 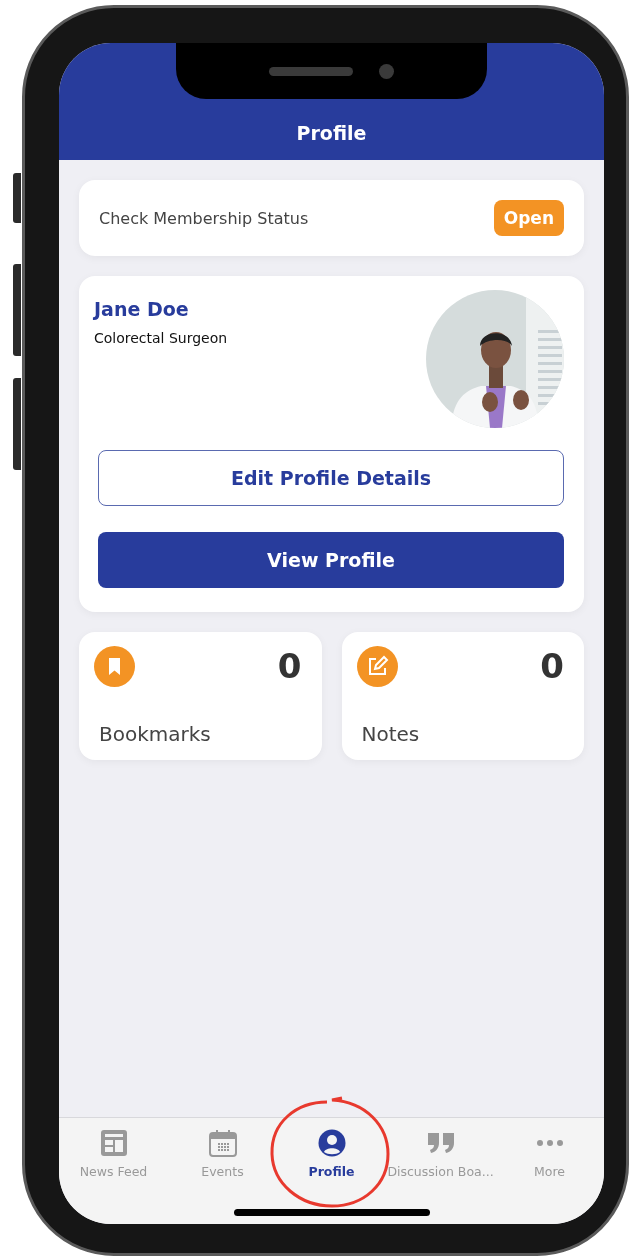 I want to click on more-icon, so click(x=549, y=1143).